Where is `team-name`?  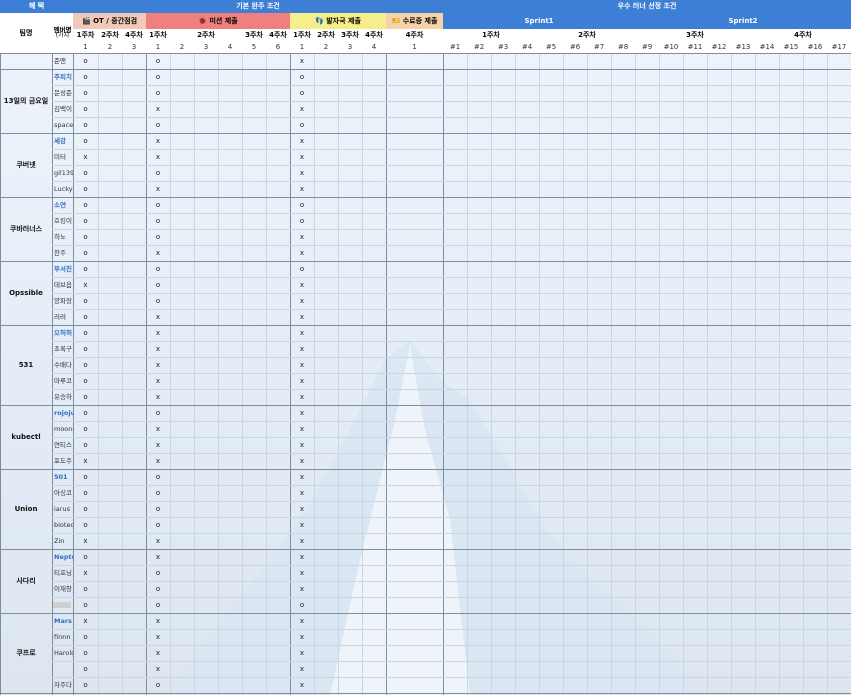 team-name is located at coordinates (26, 61).